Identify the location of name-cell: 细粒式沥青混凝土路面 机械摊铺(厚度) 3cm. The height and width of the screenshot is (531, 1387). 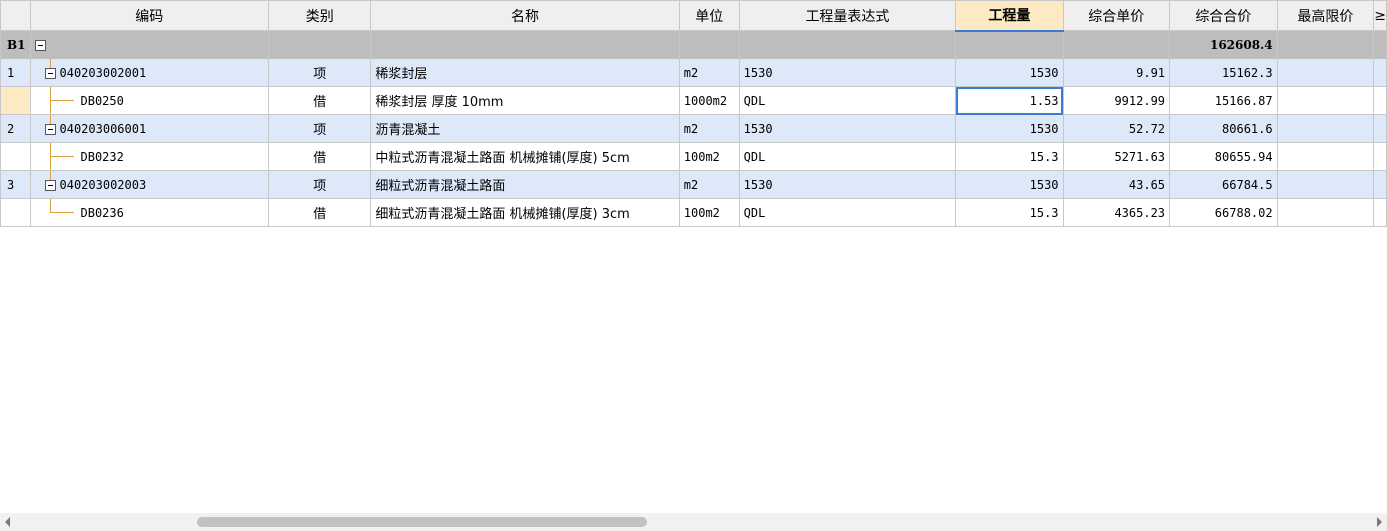
(525, 212).